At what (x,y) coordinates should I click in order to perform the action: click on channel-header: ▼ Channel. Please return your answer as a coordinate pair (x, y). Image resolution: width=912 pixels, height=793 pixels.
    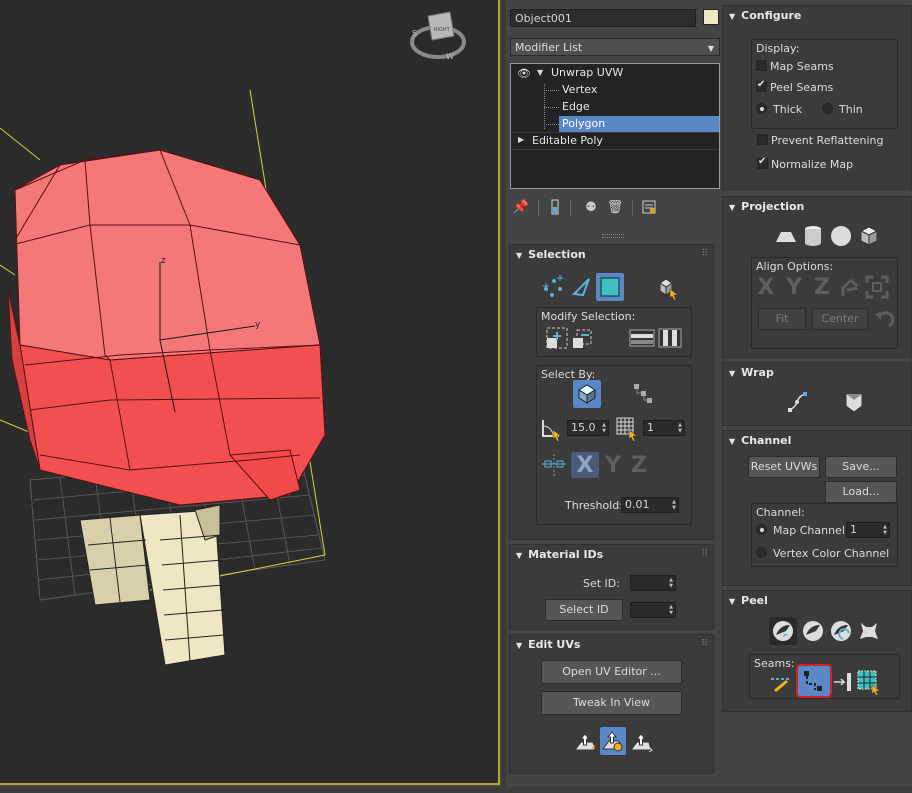
    Looking at the image, I should click on (760, 440).